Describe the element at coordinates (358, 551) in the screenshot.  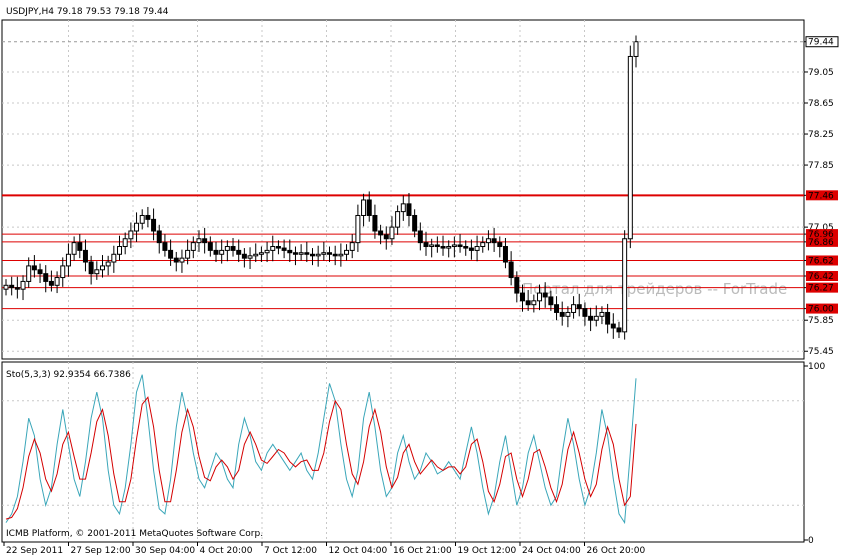
I see `time-tick-label: 12 Oct 04:00` at that location.